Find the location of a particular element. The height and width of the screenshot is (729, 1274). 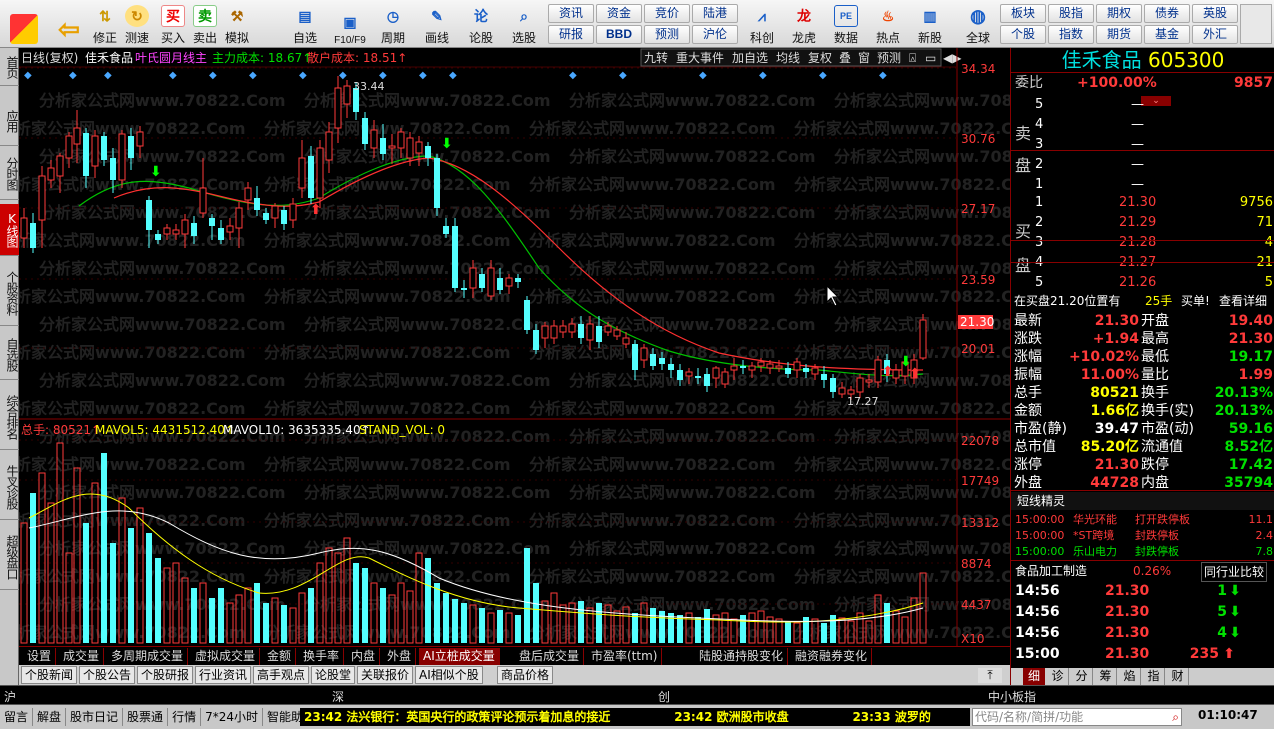

sh-index: 沪 is located at coordinates (10, 696).